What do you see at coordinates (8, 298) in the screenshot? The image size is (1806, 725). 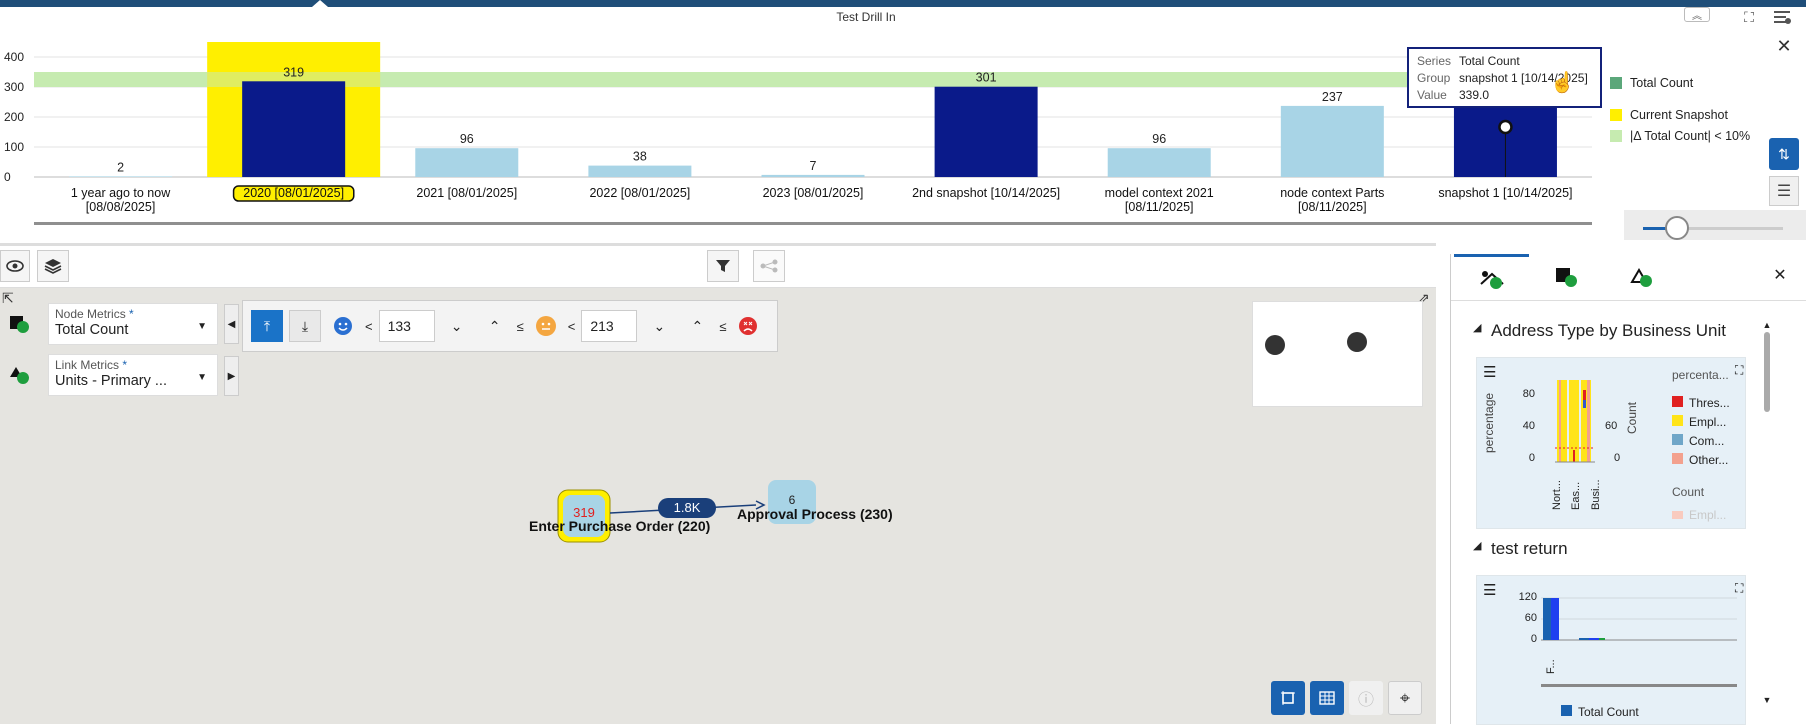 I see `expand-corner-icon: ⇱` at bounding box center [8, 298].